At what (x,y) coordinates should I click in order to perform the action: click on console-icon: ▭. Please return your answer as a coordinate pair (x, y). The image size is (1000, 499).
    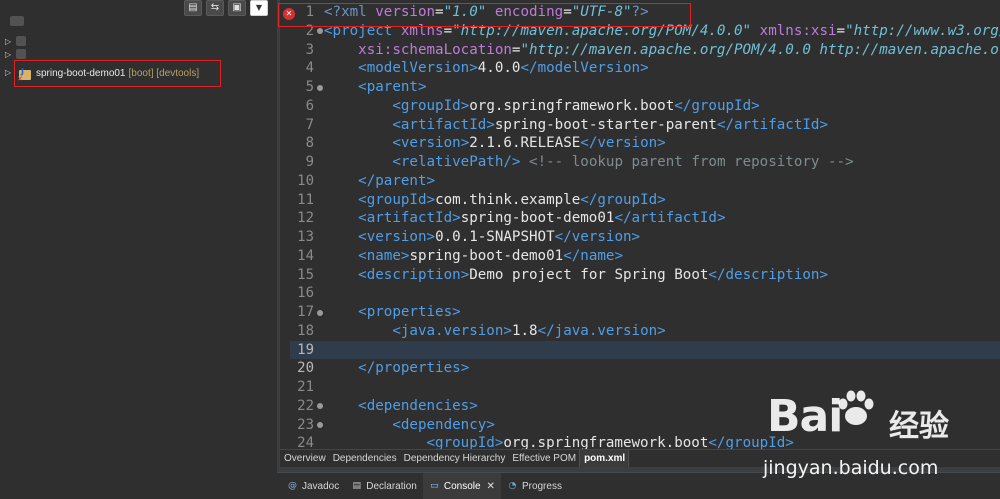
    Looking at the image, I should click on (434, 485).